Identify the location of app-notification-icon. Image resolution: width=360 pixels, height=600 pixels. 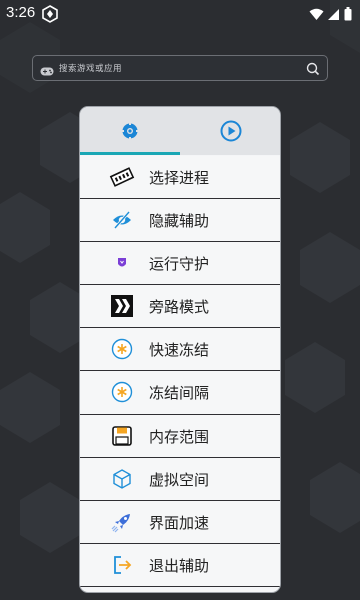
(50, 16).